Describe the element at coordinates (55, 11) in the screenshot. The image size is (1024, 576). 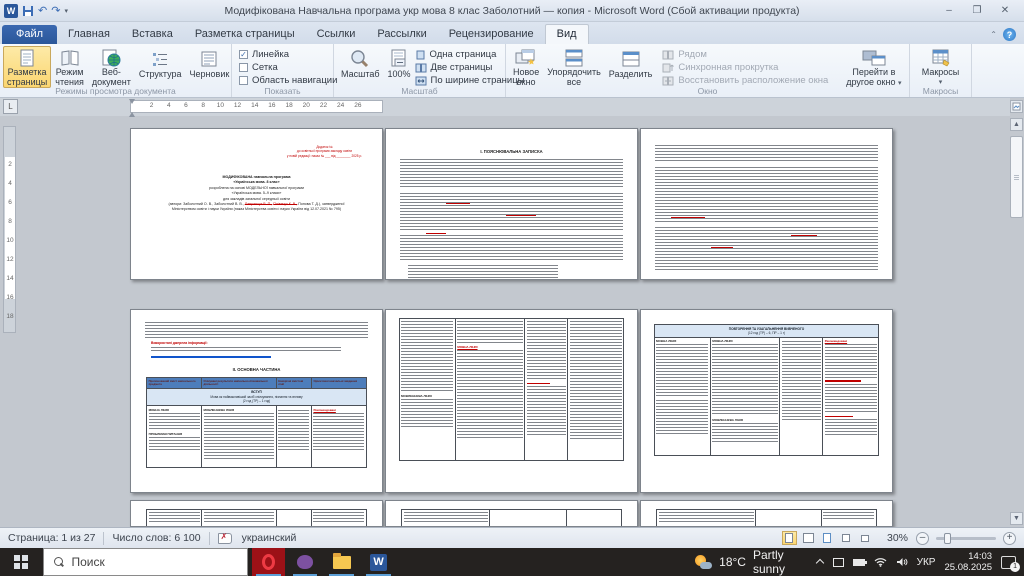
I see `redo-icon: ↷` at that location.